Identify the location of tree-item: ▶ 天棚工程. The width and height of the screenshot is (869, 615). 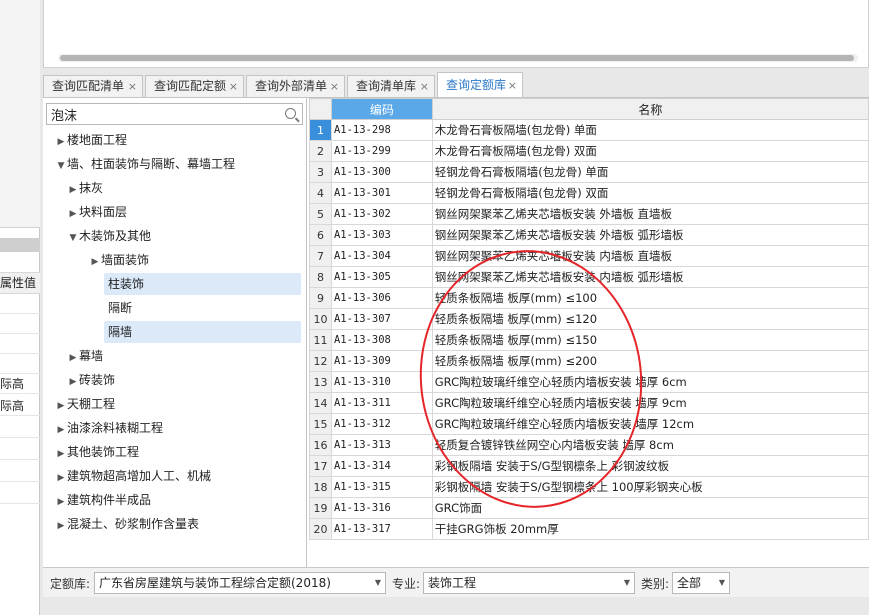
(178, 404).